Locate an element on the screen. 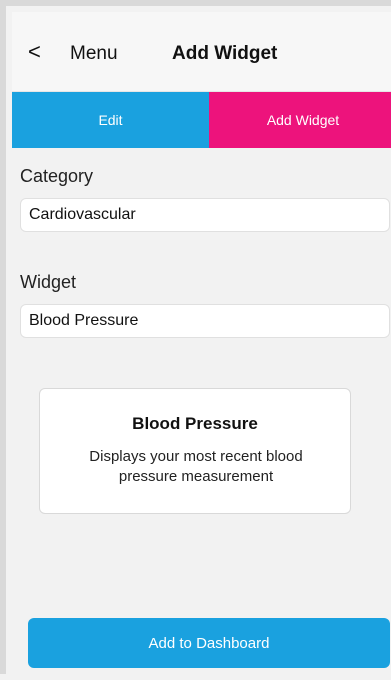 This screenshot has height=680, width=391. category-label: Category is located at coordinates (57, 176).